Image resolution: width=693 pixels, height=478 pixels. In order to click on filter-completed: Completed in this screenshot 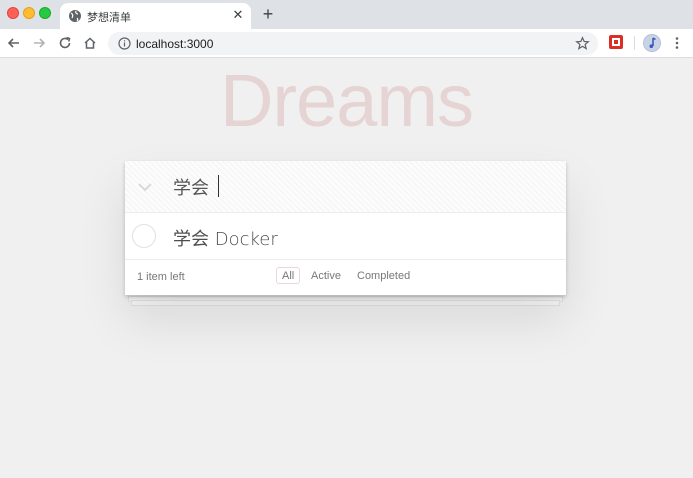, I will do `click(383, 275)`.